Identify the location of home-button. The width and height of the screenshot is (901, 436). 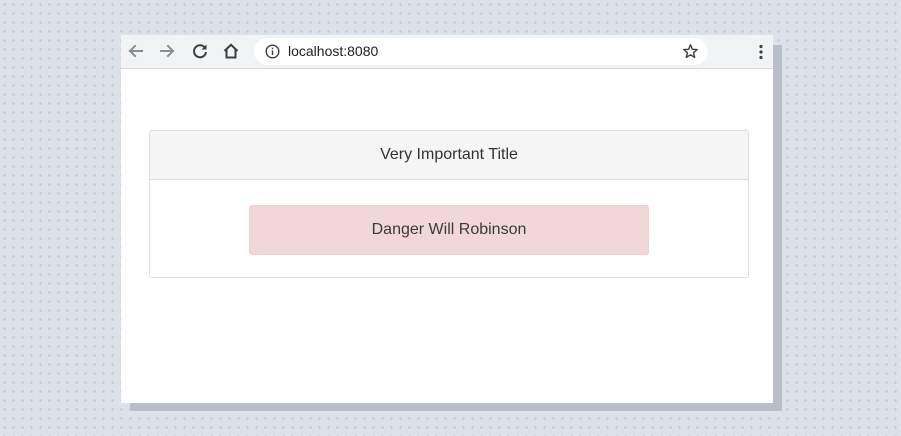
(231, 51).